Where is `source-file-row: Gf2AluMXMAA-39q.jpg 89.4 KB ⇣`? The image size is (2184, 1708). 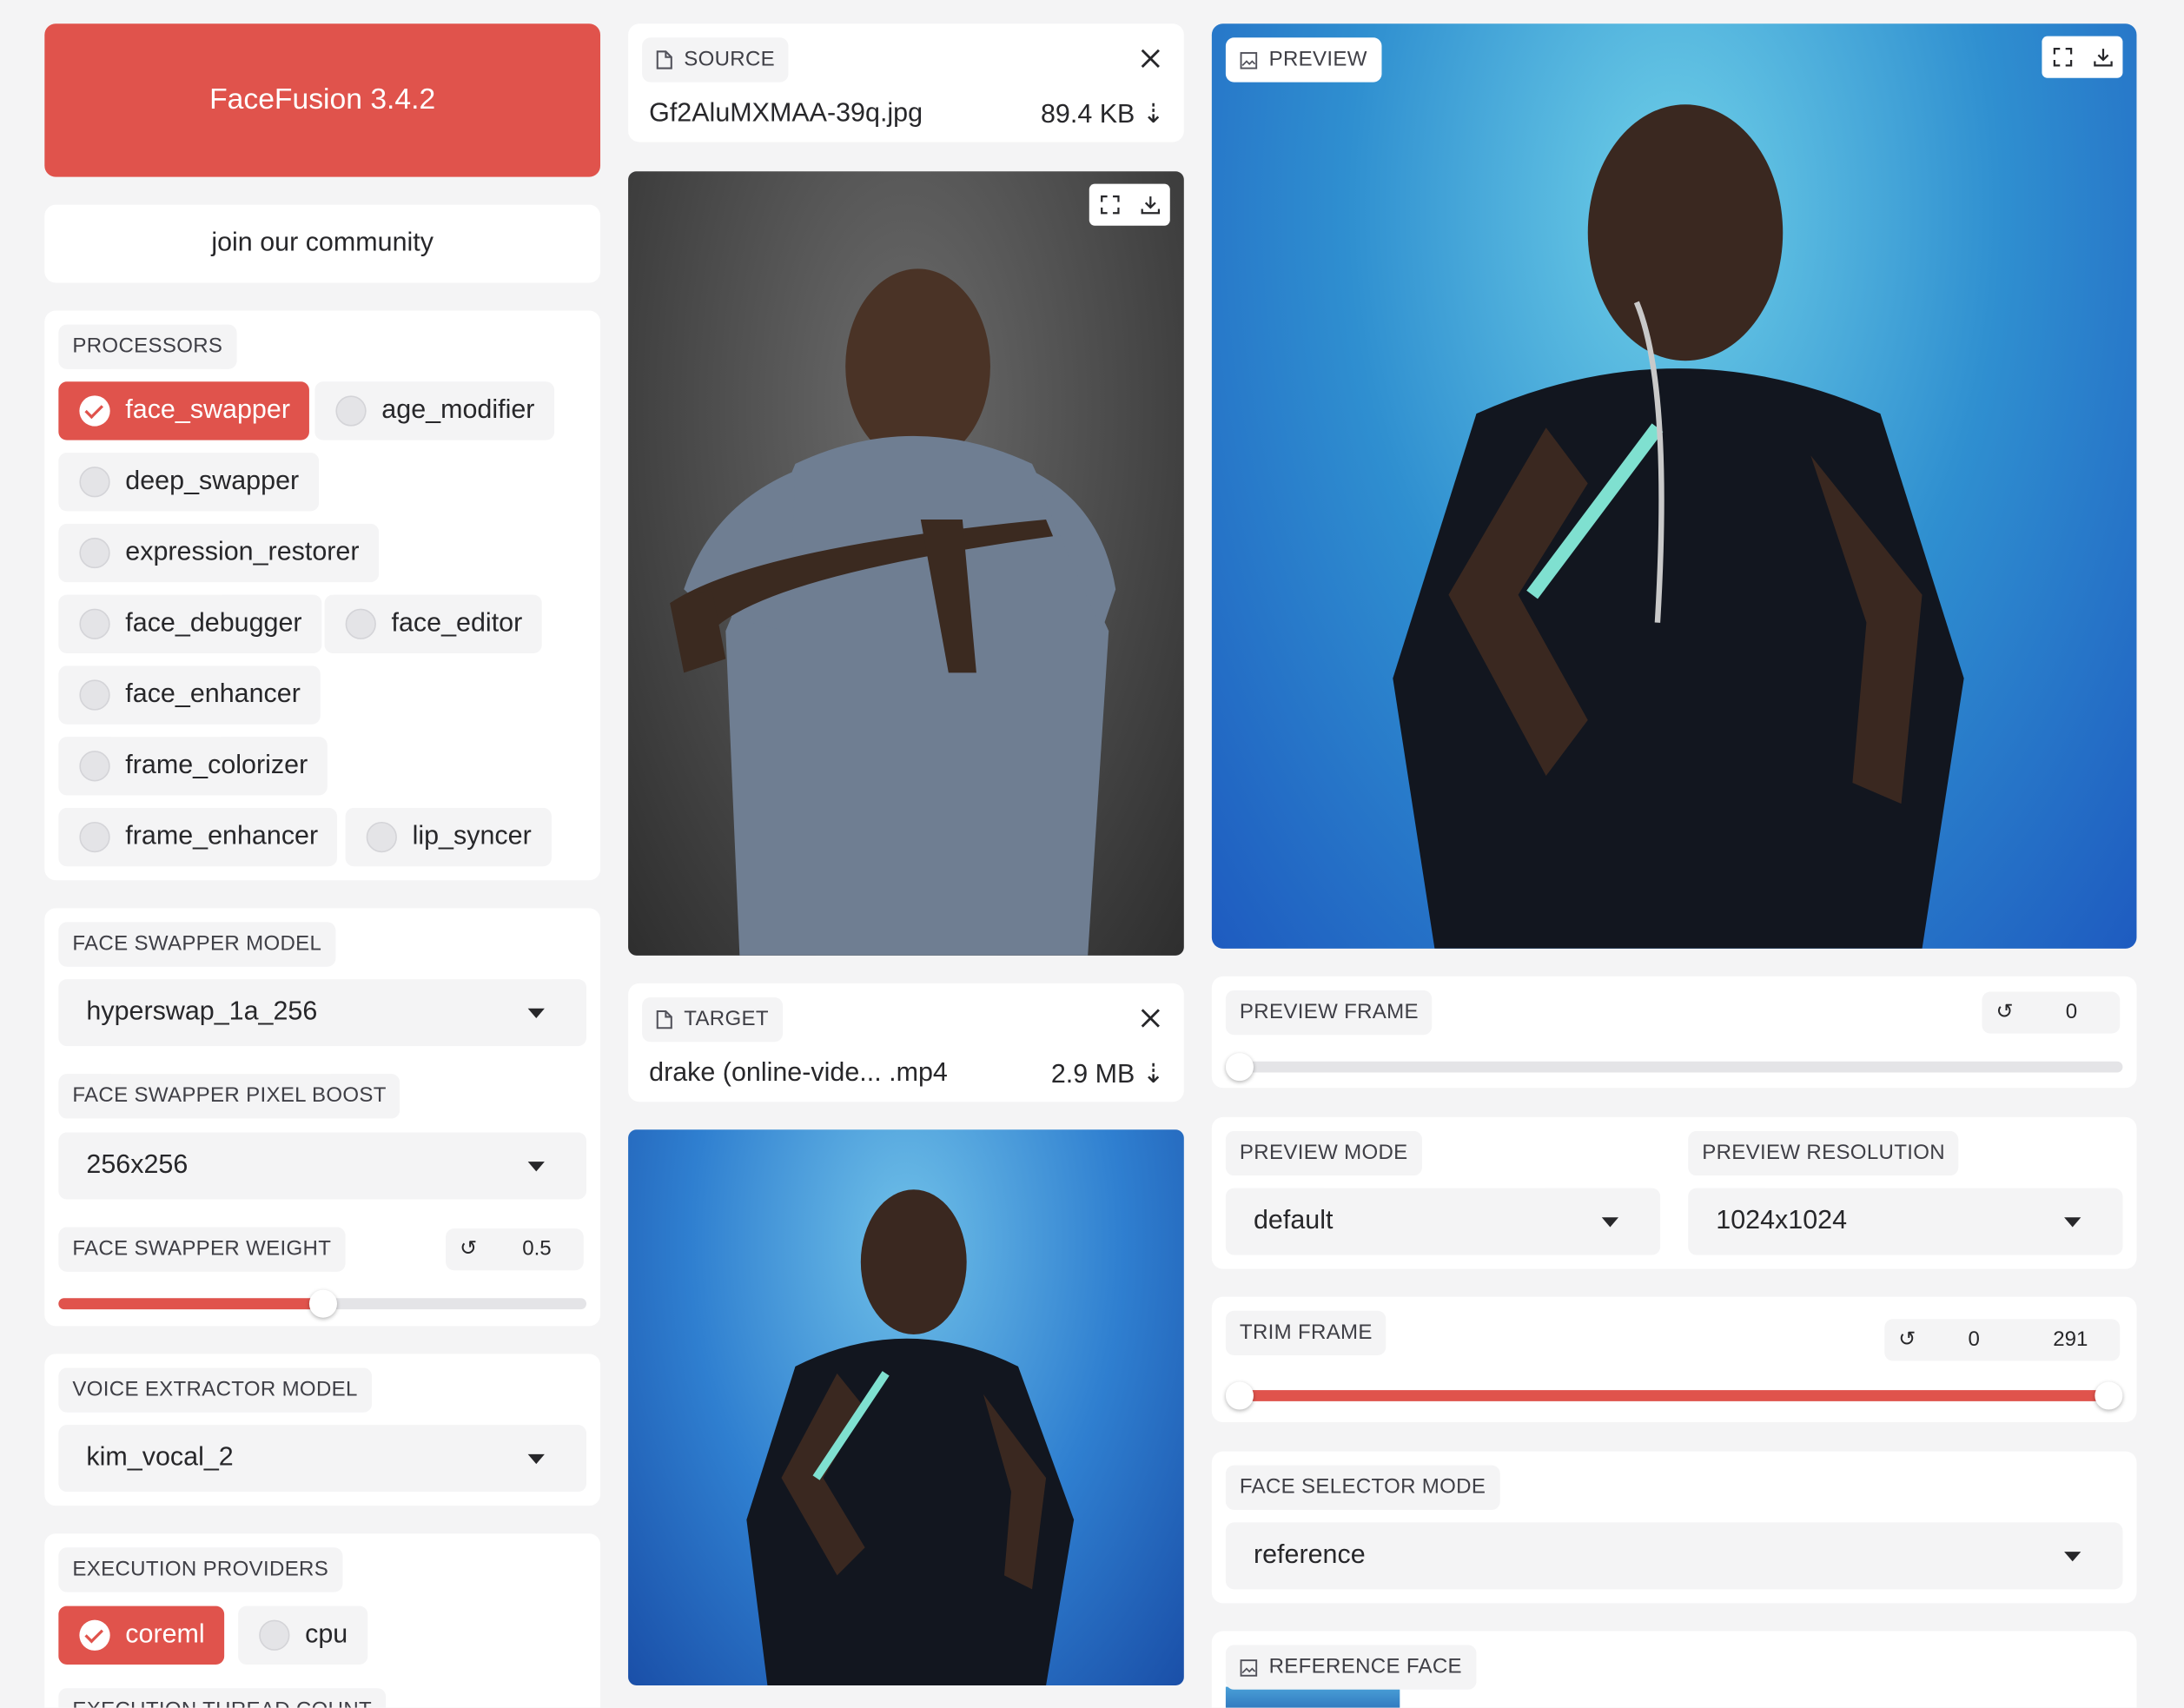
source-file-row: Gf2AluMXMAA-39q.jpg 89.4 KB ⇣ is located at coordinates (906, 114).